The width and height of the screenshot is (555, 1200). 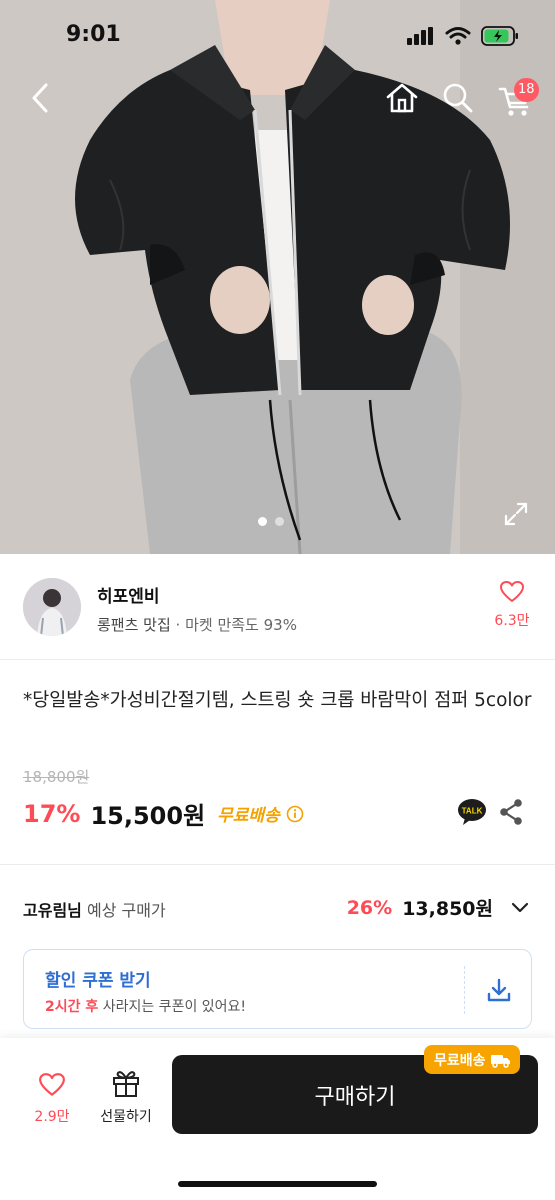 What do you see at coordinates (277, 989) in the screenshot?
I see `coupon-banner: 할인 쿠폰 받기 2시간 후 사라지는 쿠폰이 있어요!` at bounding box center [277, 989].